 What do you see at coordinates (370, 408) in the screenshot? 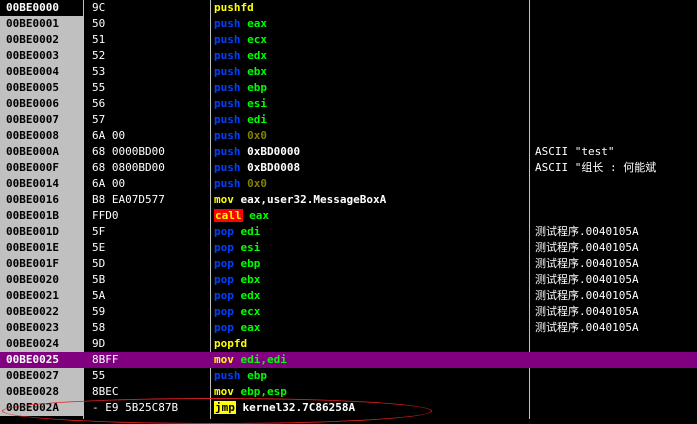
I see `instruction-cell: jmp kernel32.7C86258A` at bounding box center [370, 408].